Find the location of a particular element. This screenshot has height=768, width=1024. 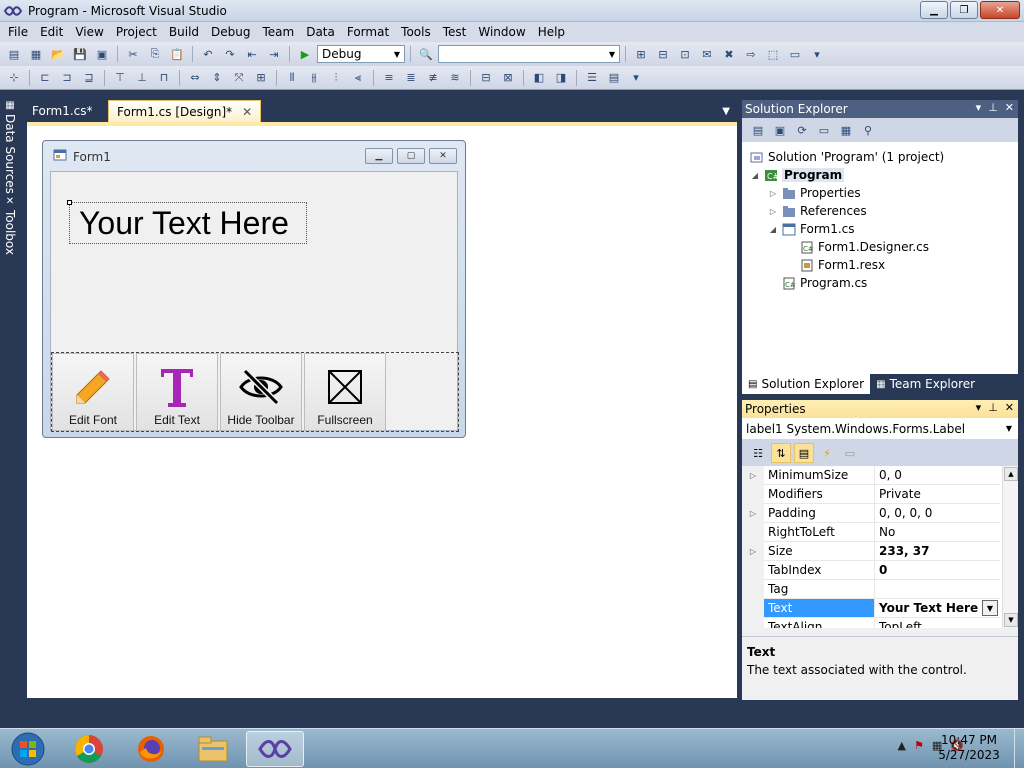

tree-node-solution: Solution 'Program' (1 project) is located at coordinates (847, 157).